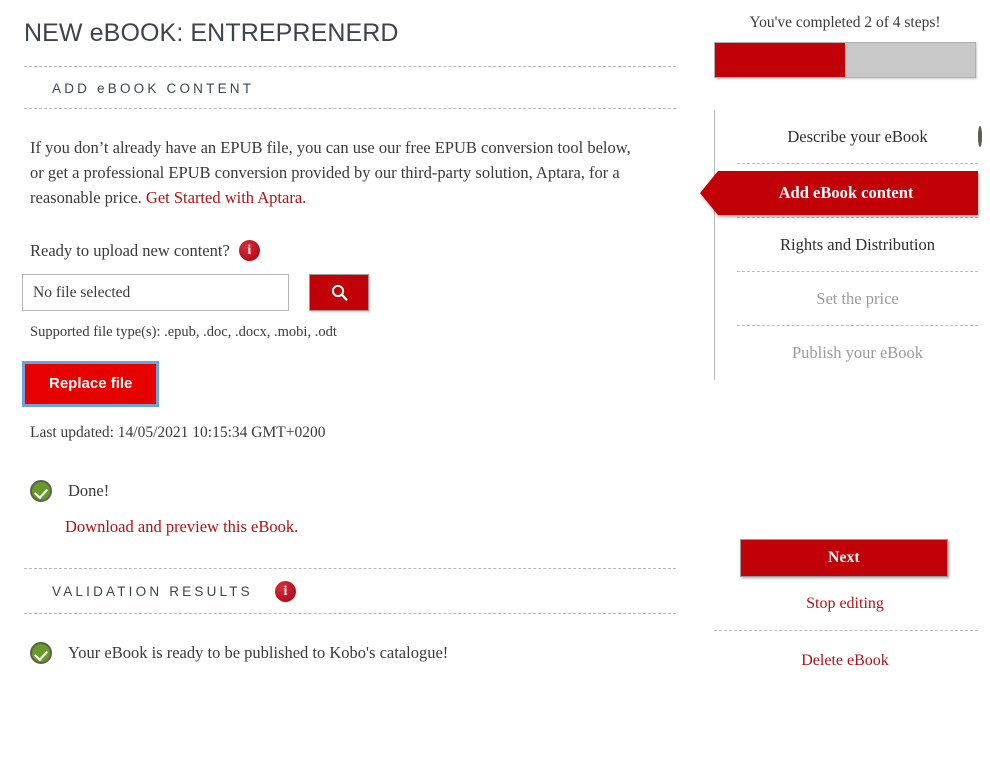 This screenshot has width=990, height=768. I want to click on progress-bar, so click(845, 60).